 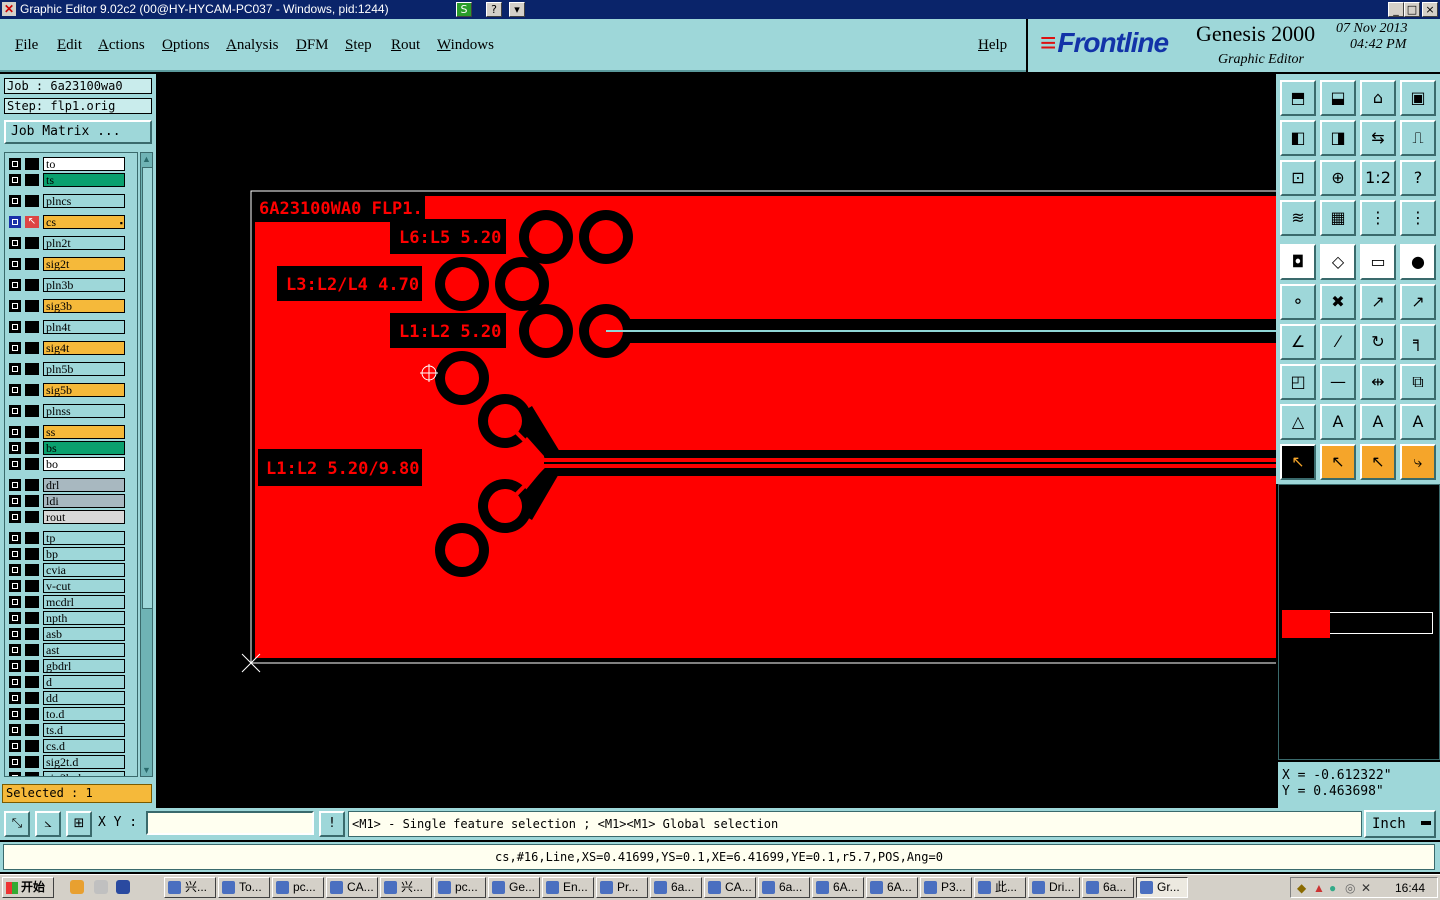 I want to click on layer-name: asb, so click(x=84, y=634).